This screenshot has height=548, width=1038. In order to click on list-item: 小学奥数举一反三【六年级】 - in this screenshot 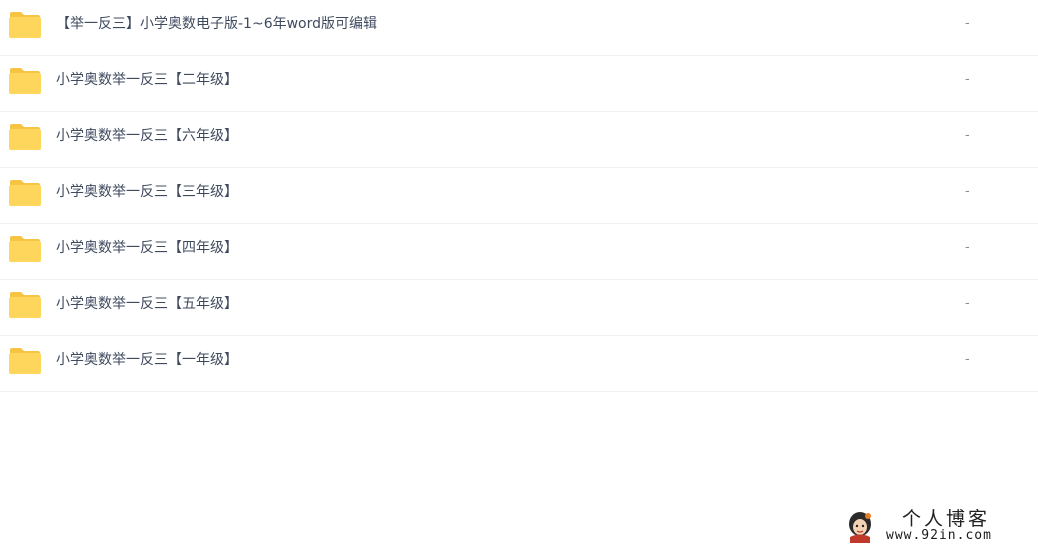, I will do `click(519, 140)`.